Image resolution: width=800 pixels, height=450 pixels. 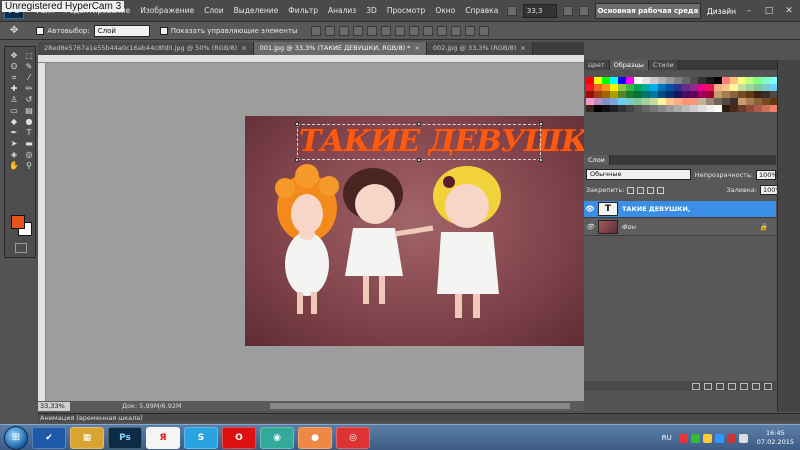 What do you see at coordinates (40, 30) in the screenshot?
I see `autoselect-checkbox` at bounding box center [40, 30].